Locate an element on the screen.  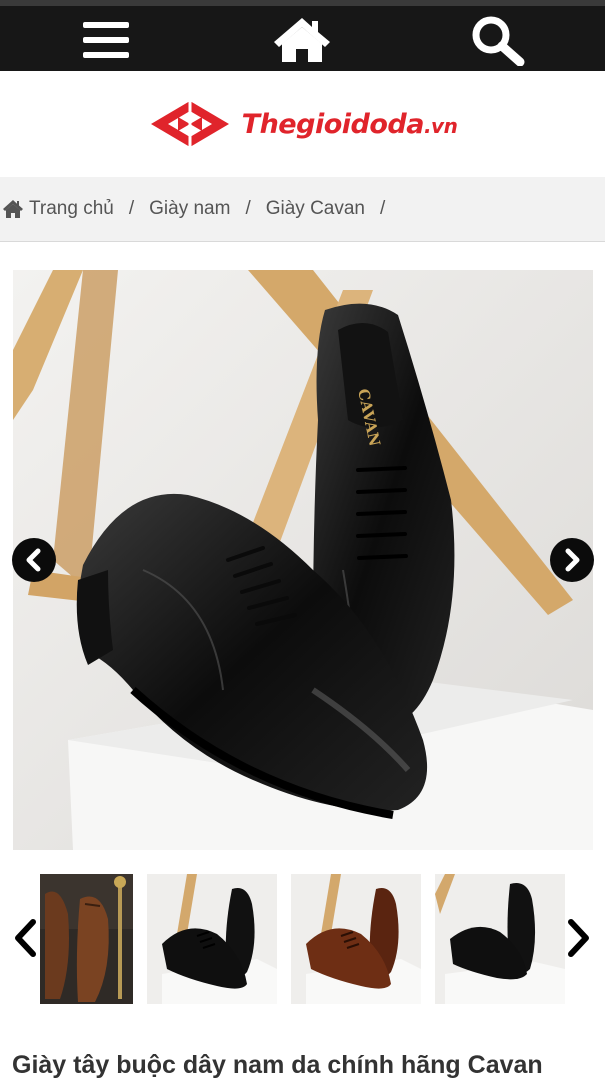
top-navigation-bar is located at coordinates (302, 38).